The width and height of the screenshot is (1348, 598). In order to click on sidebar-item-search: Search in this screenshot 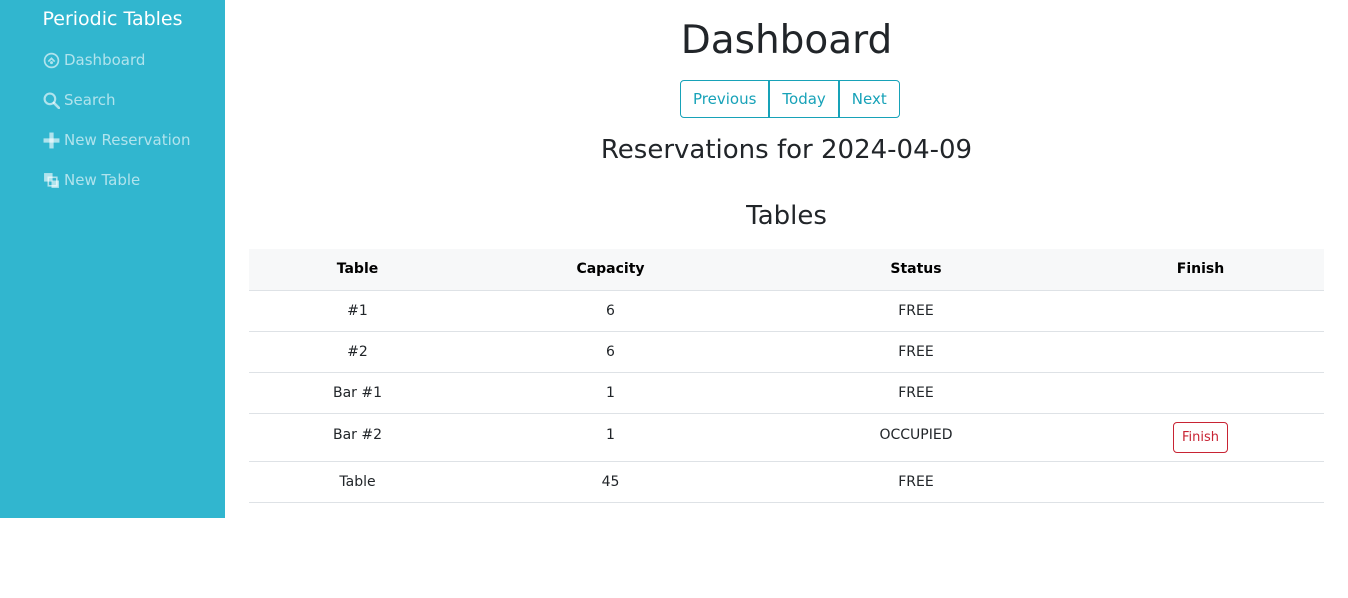, I will do `click(79, 100)`.